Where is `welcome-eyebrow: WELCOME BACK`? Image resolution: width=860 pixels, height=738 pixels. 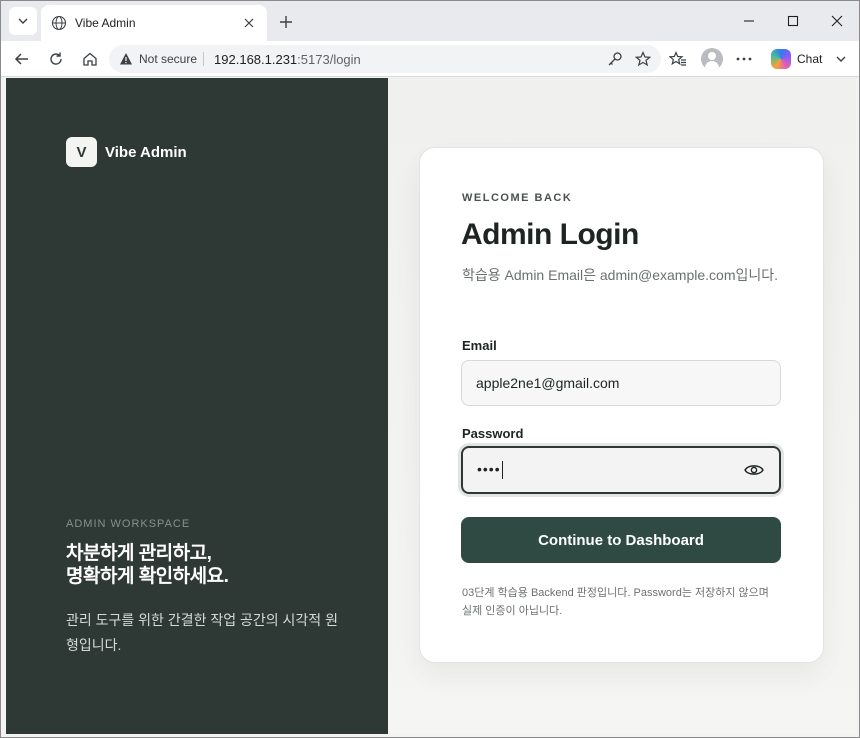 welcome-eyebrow: WELCOME BACK is located at coordinates (517, 198).